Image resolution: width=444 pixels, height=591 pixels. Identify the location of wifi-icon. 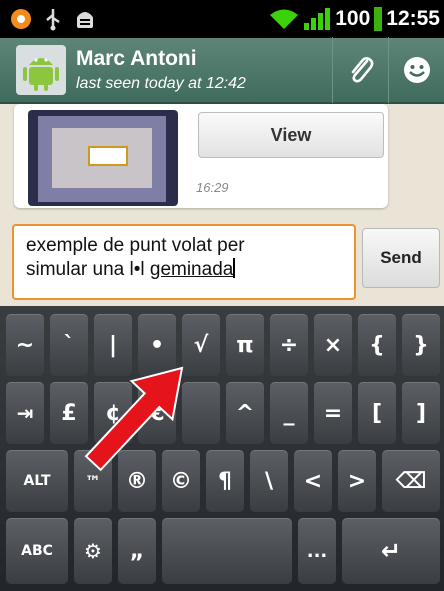
(284, 19).